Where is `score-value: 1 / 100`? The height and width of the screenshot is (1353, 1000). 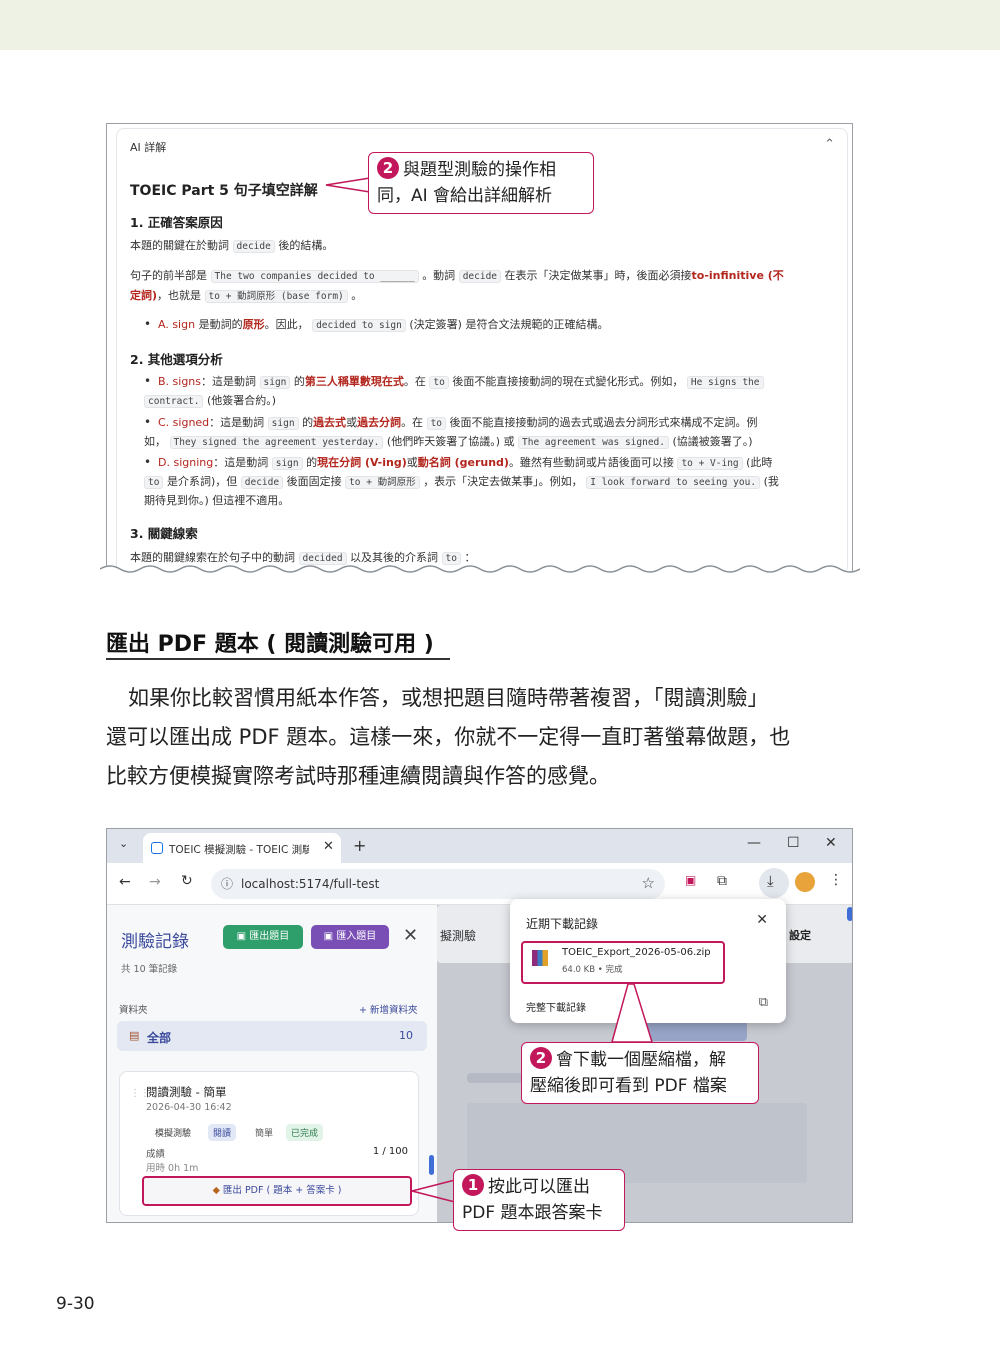
score-value: 1 / 100 is located at coordinates (390, 1151).